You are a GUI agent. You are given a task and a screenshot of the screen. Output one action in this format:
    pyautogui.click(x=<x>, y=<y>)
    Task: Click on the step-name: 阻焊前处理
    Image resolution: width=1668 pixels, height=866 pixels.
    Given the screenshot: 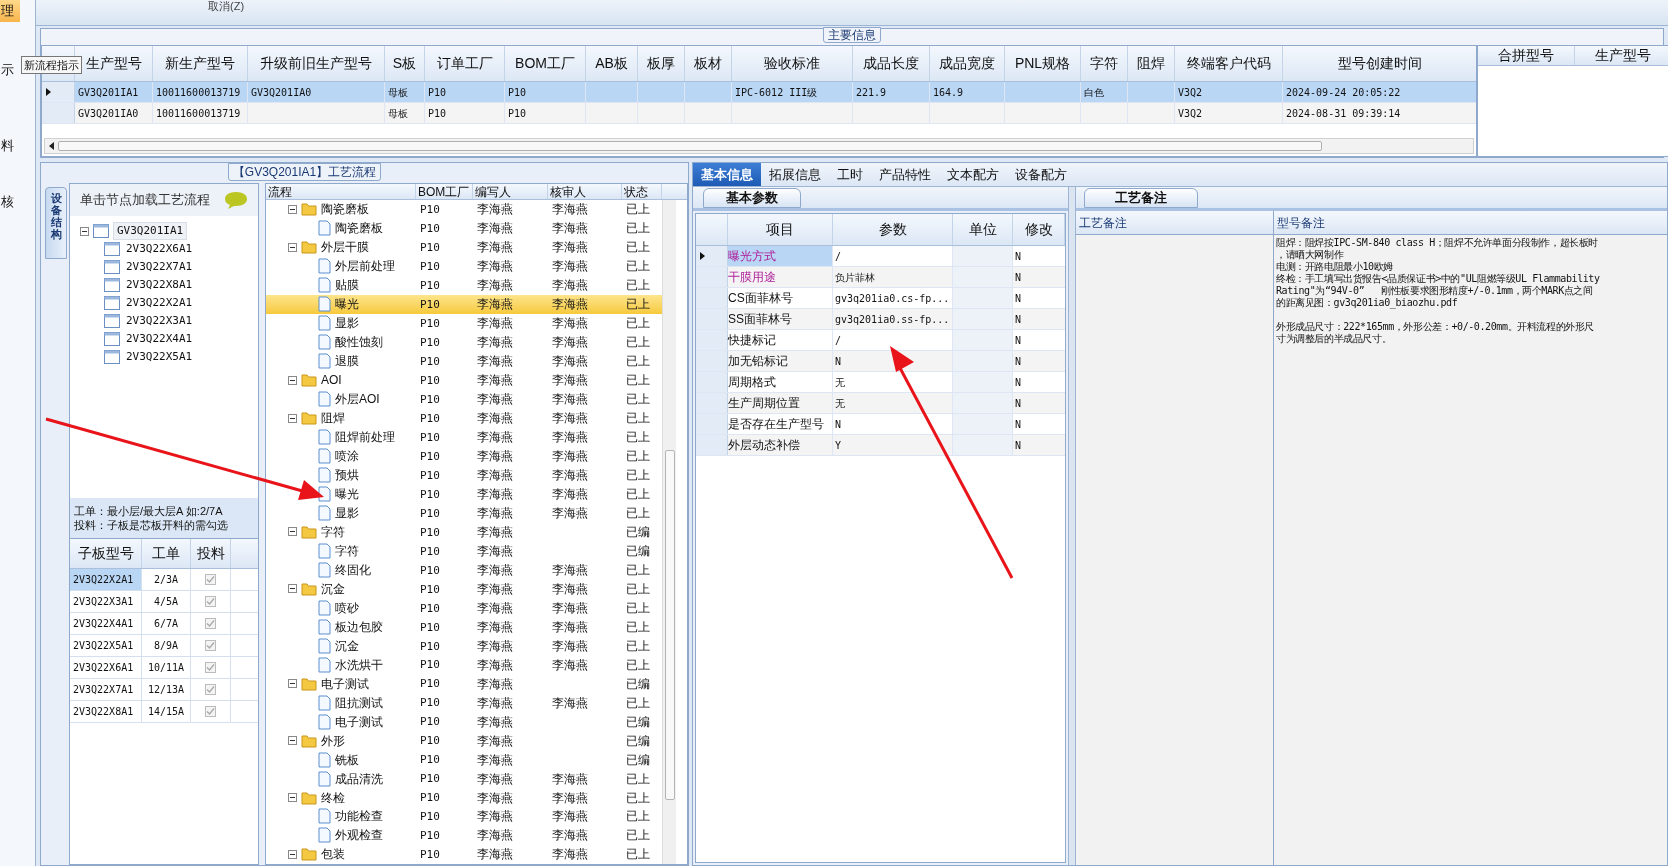 What is the action you would take?
    pyautogui.click(x=365, y=438)
    